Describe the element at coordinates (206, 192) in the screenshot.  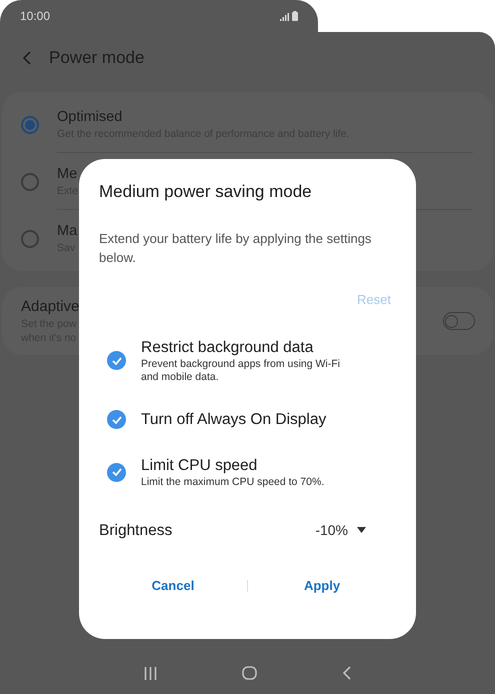
I see `dialog-title: Medium power saving mode` at that location.